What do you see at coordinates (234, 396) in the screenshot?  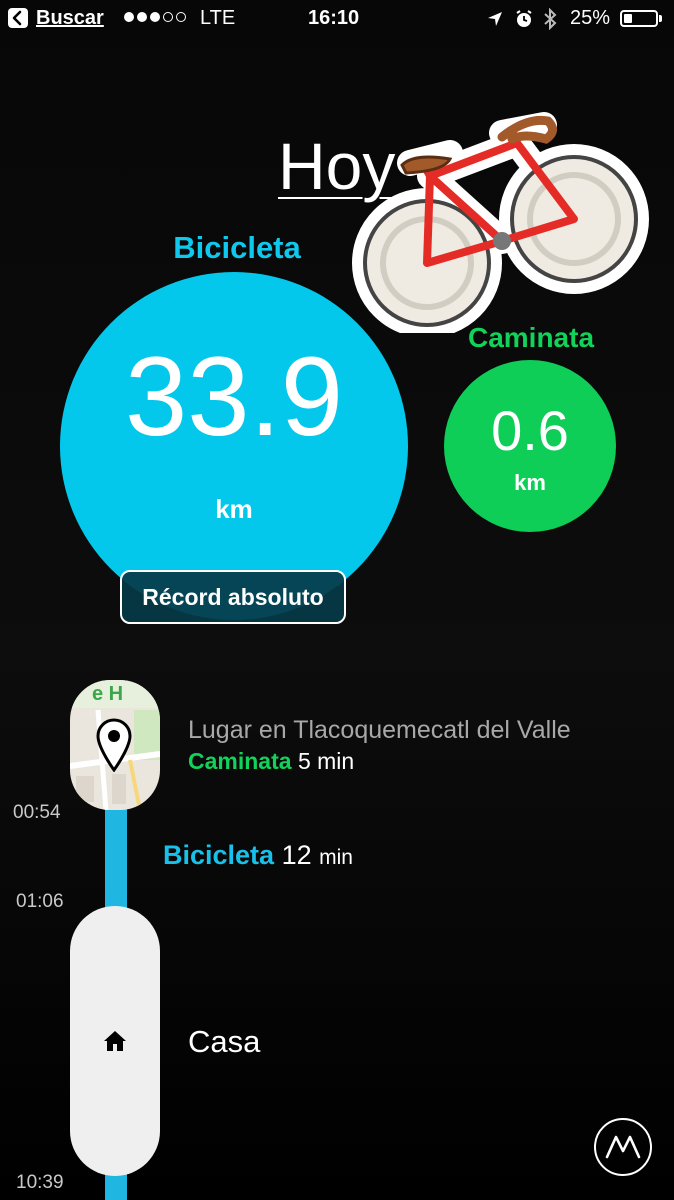 I see `cycling-distance-value: 33.9` at bounding box center [234, 396].